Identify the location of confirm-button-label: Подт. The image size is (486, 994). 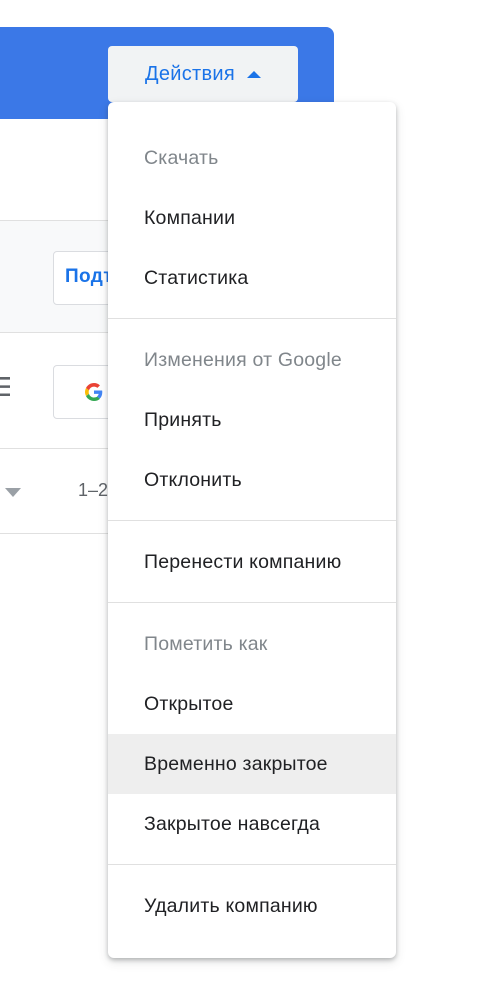
(89, 276).